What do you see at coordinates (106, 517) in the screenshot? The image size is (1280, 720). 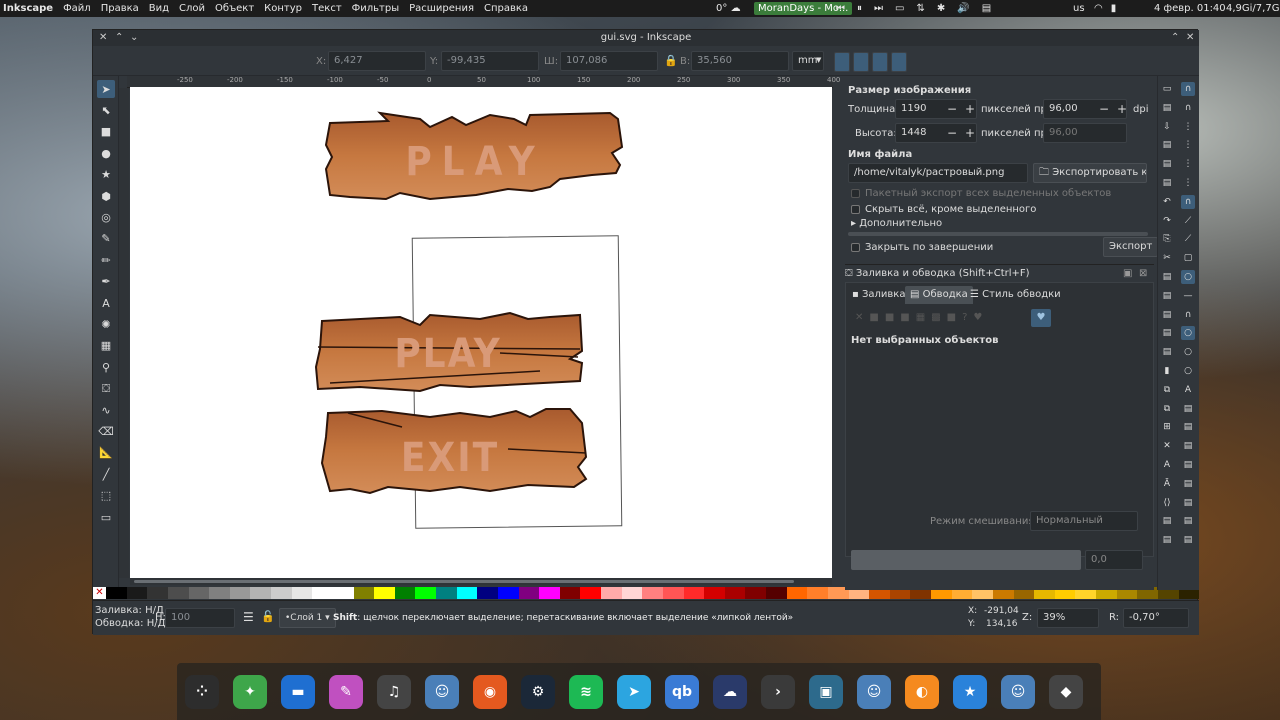 I see `page-tool-icon: ▭` at bounding box center [106, 517].